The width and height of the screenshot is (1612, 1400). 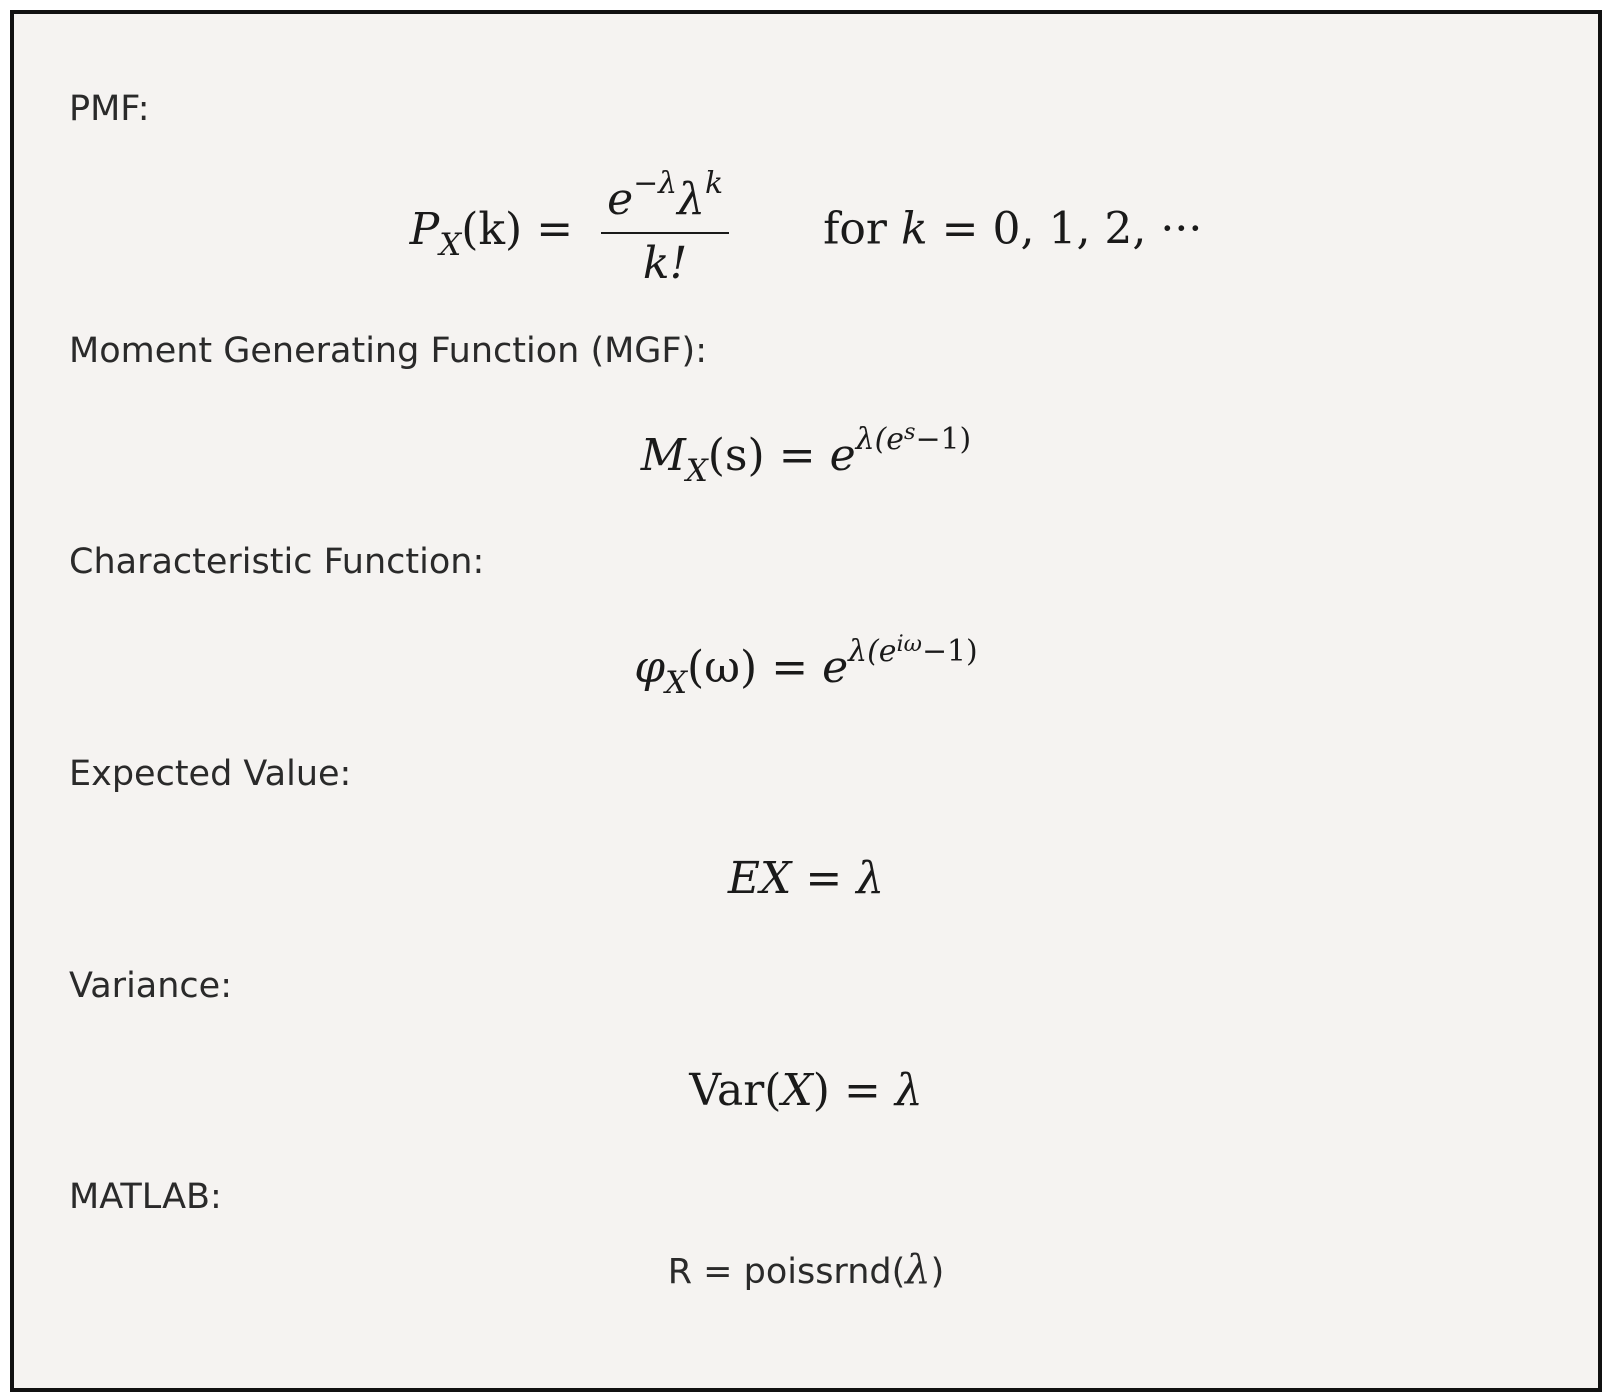 I want to click on cf-label: Characteristic Function:, so click(x=277, y=562).